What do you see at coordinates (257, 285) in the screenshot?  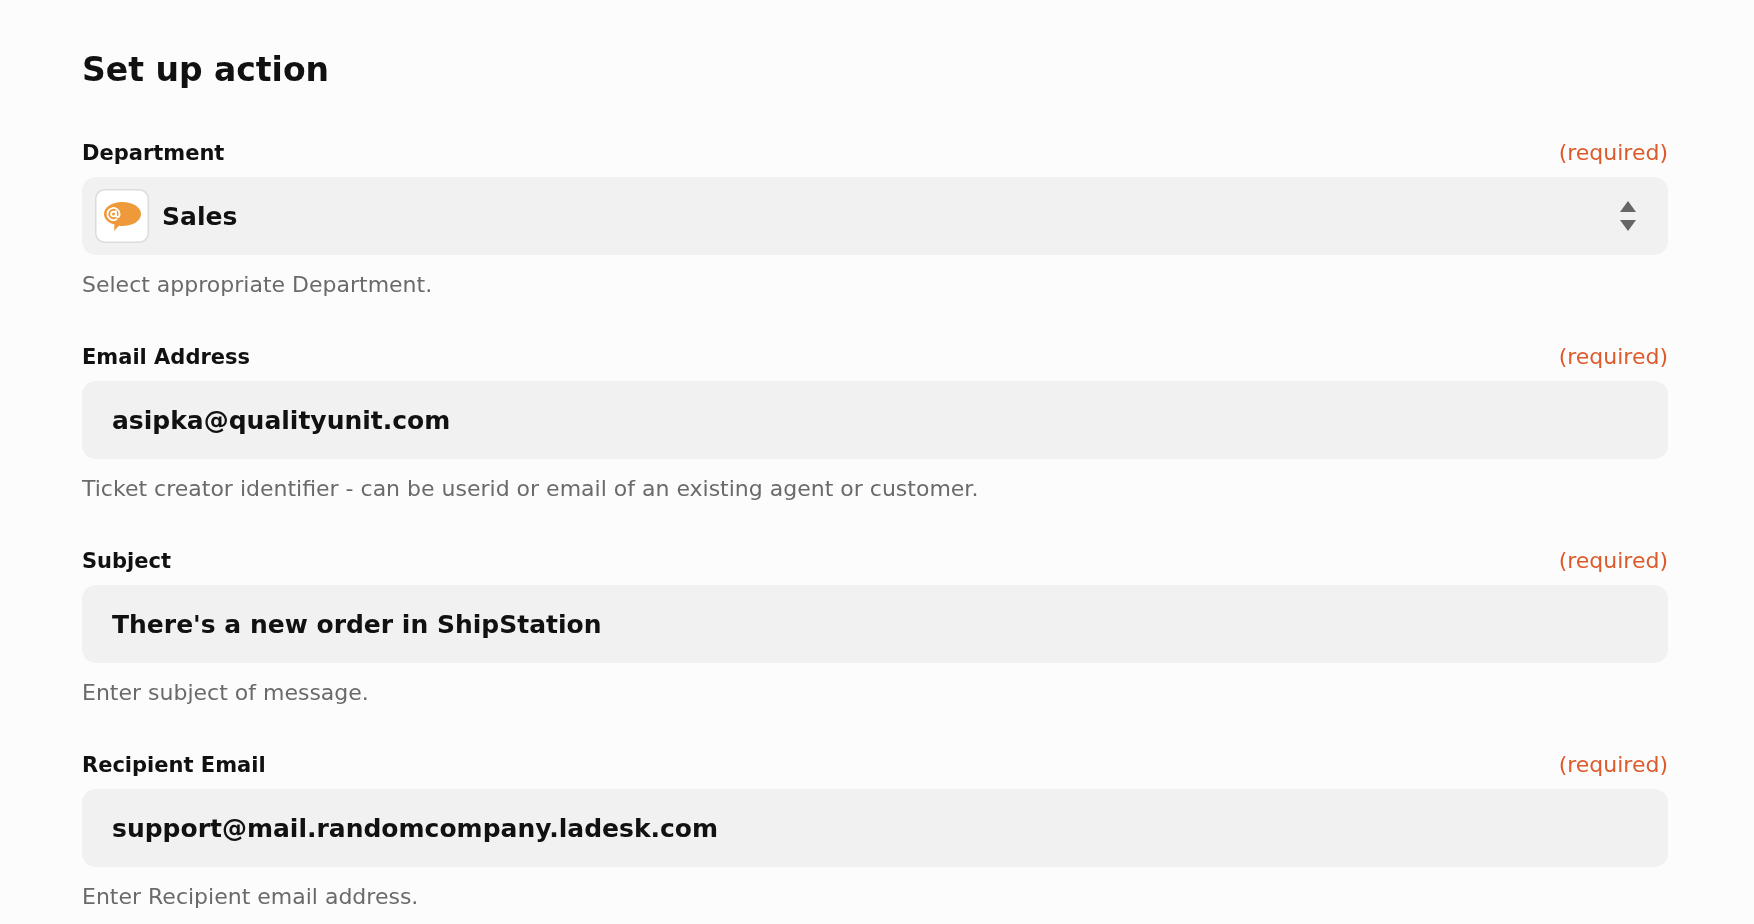 I see `help-text: Select appropriate Department.` at bounding box center [257, 285].